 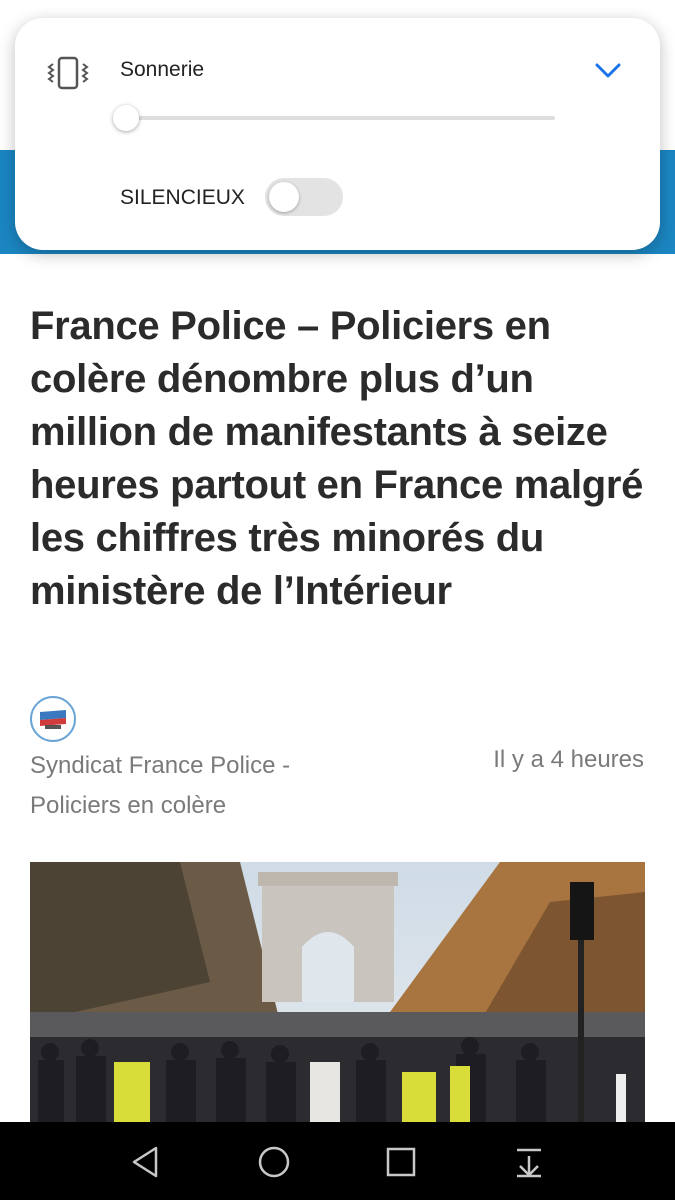 I want to click on pull-down-icon, so click(x=529, y=1162).